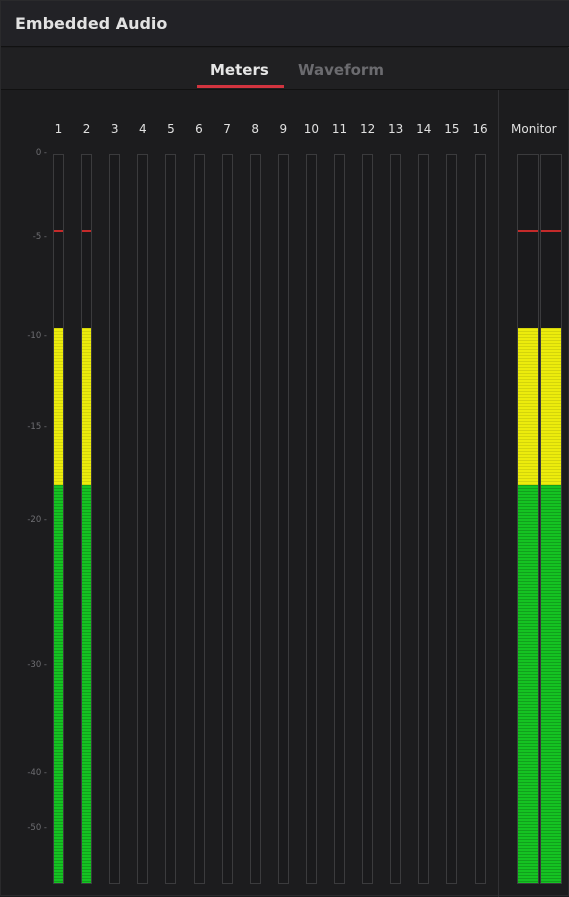 This screenshot has height=897, width=569. Describe the element at coordinates (37, 336) in the screenshot. I see `scale-label: -10 -` at that location.